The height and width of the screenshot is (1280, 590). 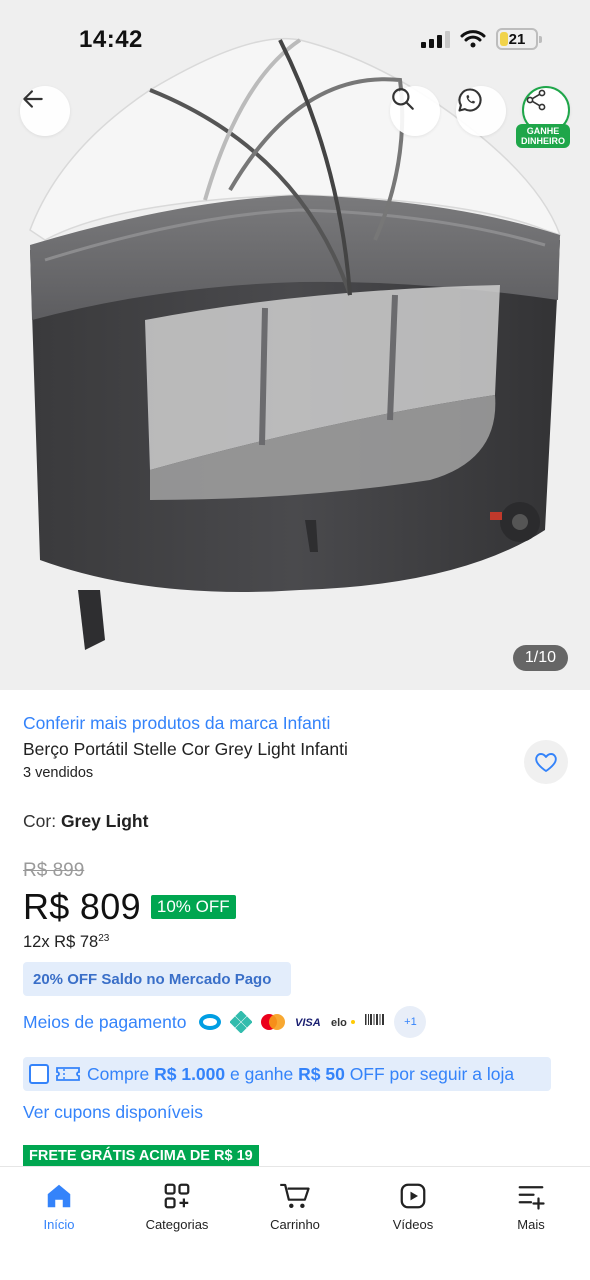 I want to click on installments-cents: 23, so click(x=104, y=938).